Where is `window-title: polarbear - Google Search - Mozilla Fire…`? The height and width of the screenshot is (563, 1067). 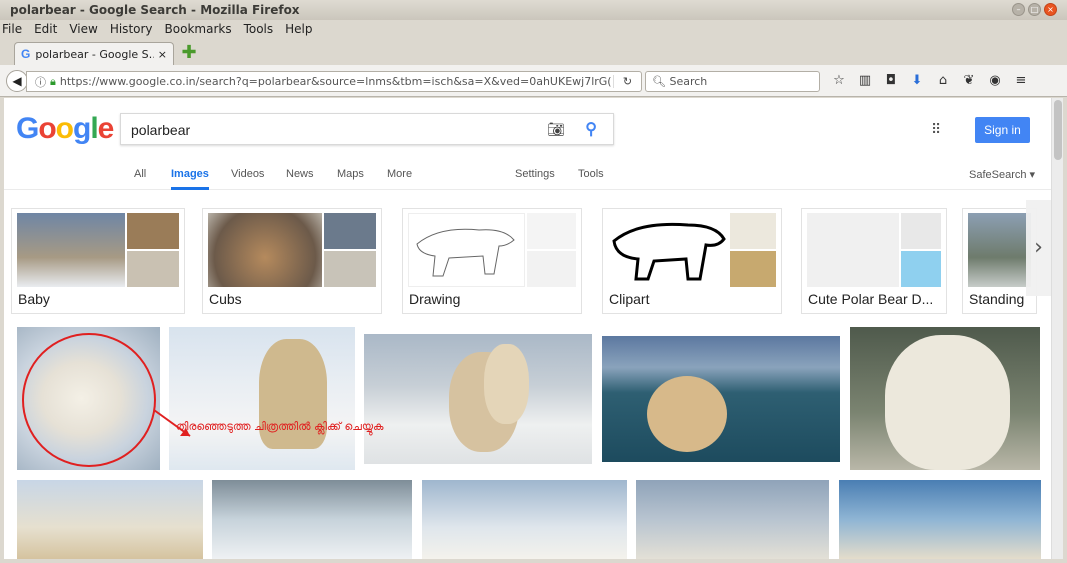
window-title: polarbear - Google Search - Mozilla Fire… is located at coordinates (155, 10).